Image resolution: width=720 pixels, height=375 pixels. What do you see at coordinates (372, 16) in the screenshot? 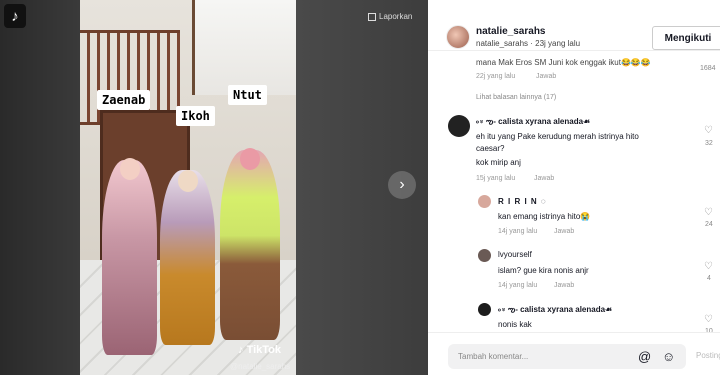
I see `flag-icon` at bounding box center [372, 16].